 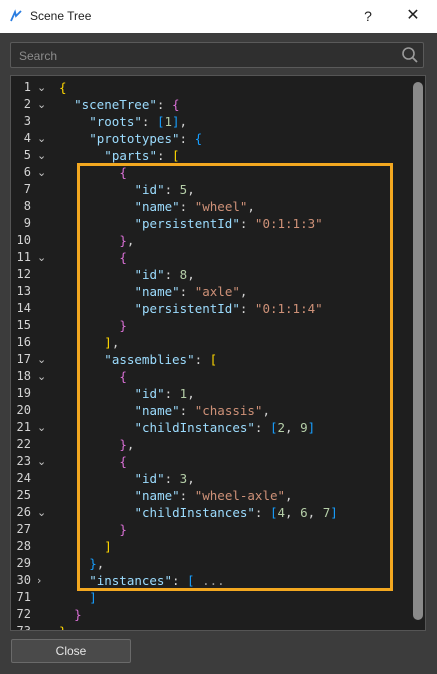 I want to click on code-line: "roots": [1],, so click(x=138, y=121).